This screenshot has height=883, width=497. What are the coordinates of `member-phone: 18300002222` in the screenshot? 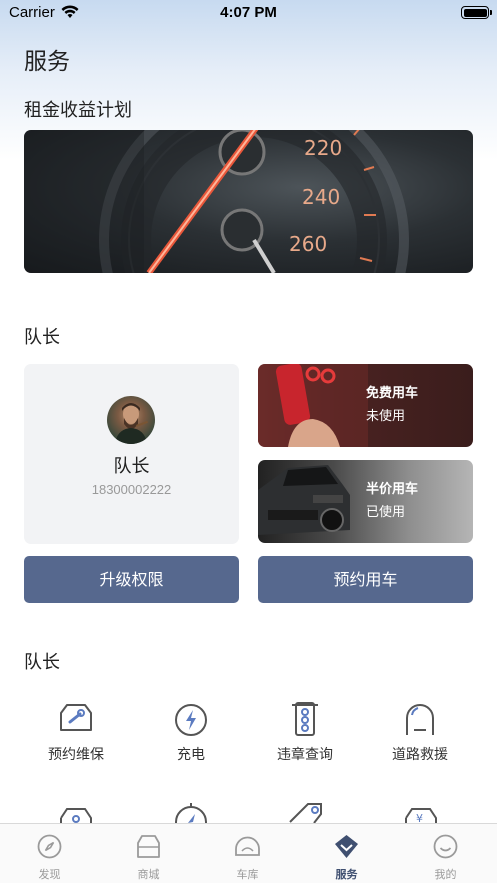 It's located at (131, 489).